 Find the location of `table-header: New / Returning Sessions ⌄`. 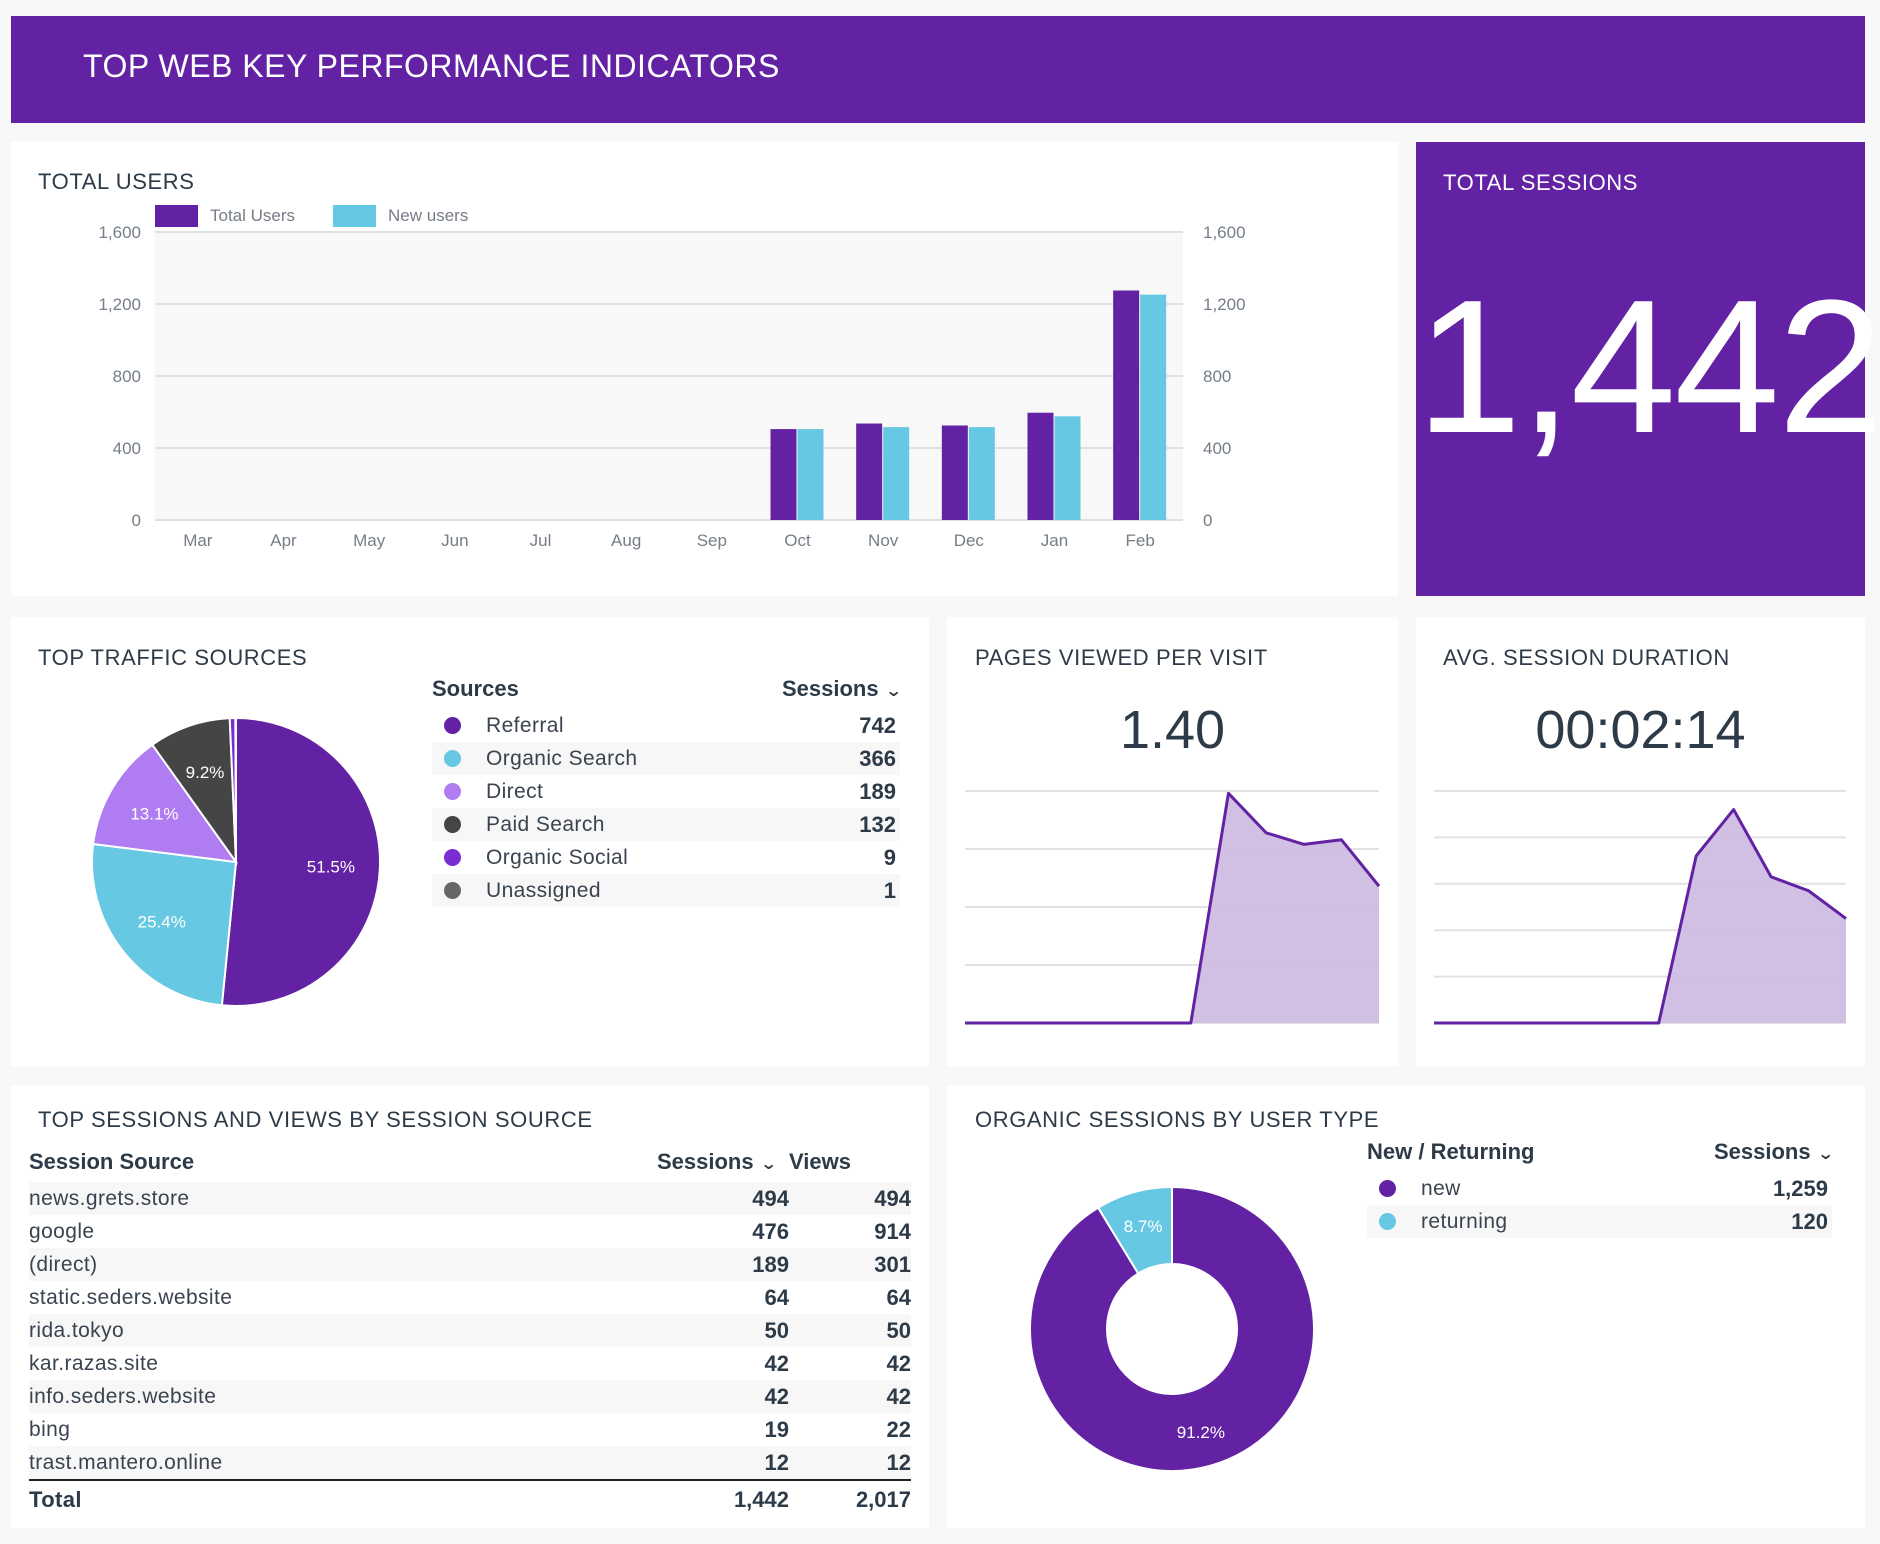

table-header: New / Returning Sessions ⌄ is located at coordinates (1600, 1152).